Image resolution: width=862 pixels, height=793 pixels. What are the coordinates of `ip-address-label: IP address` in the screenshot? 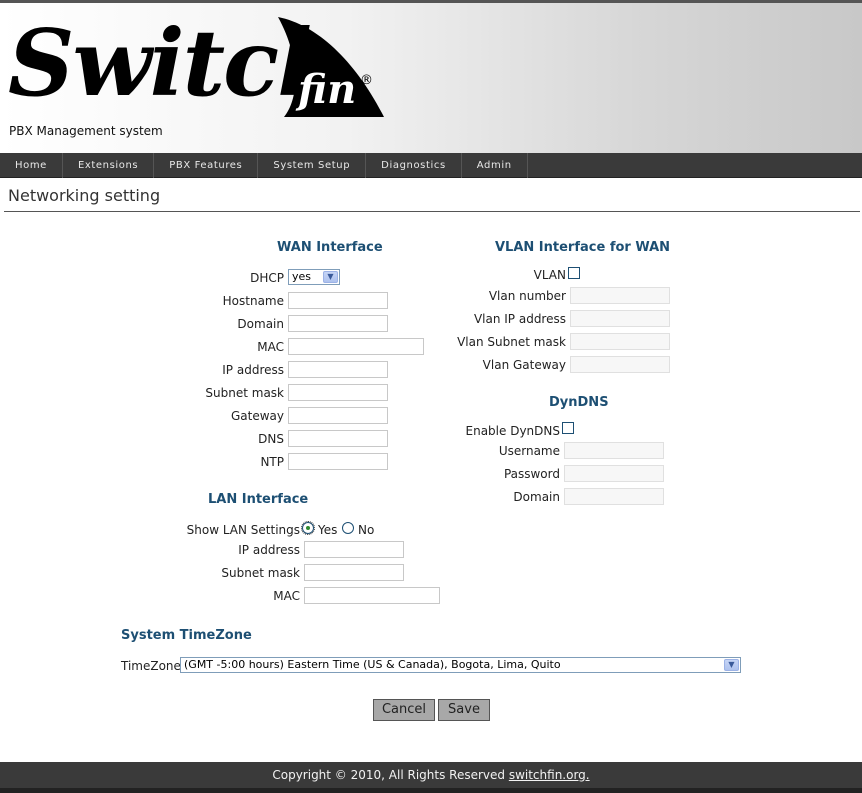 It's located at (253, 370).